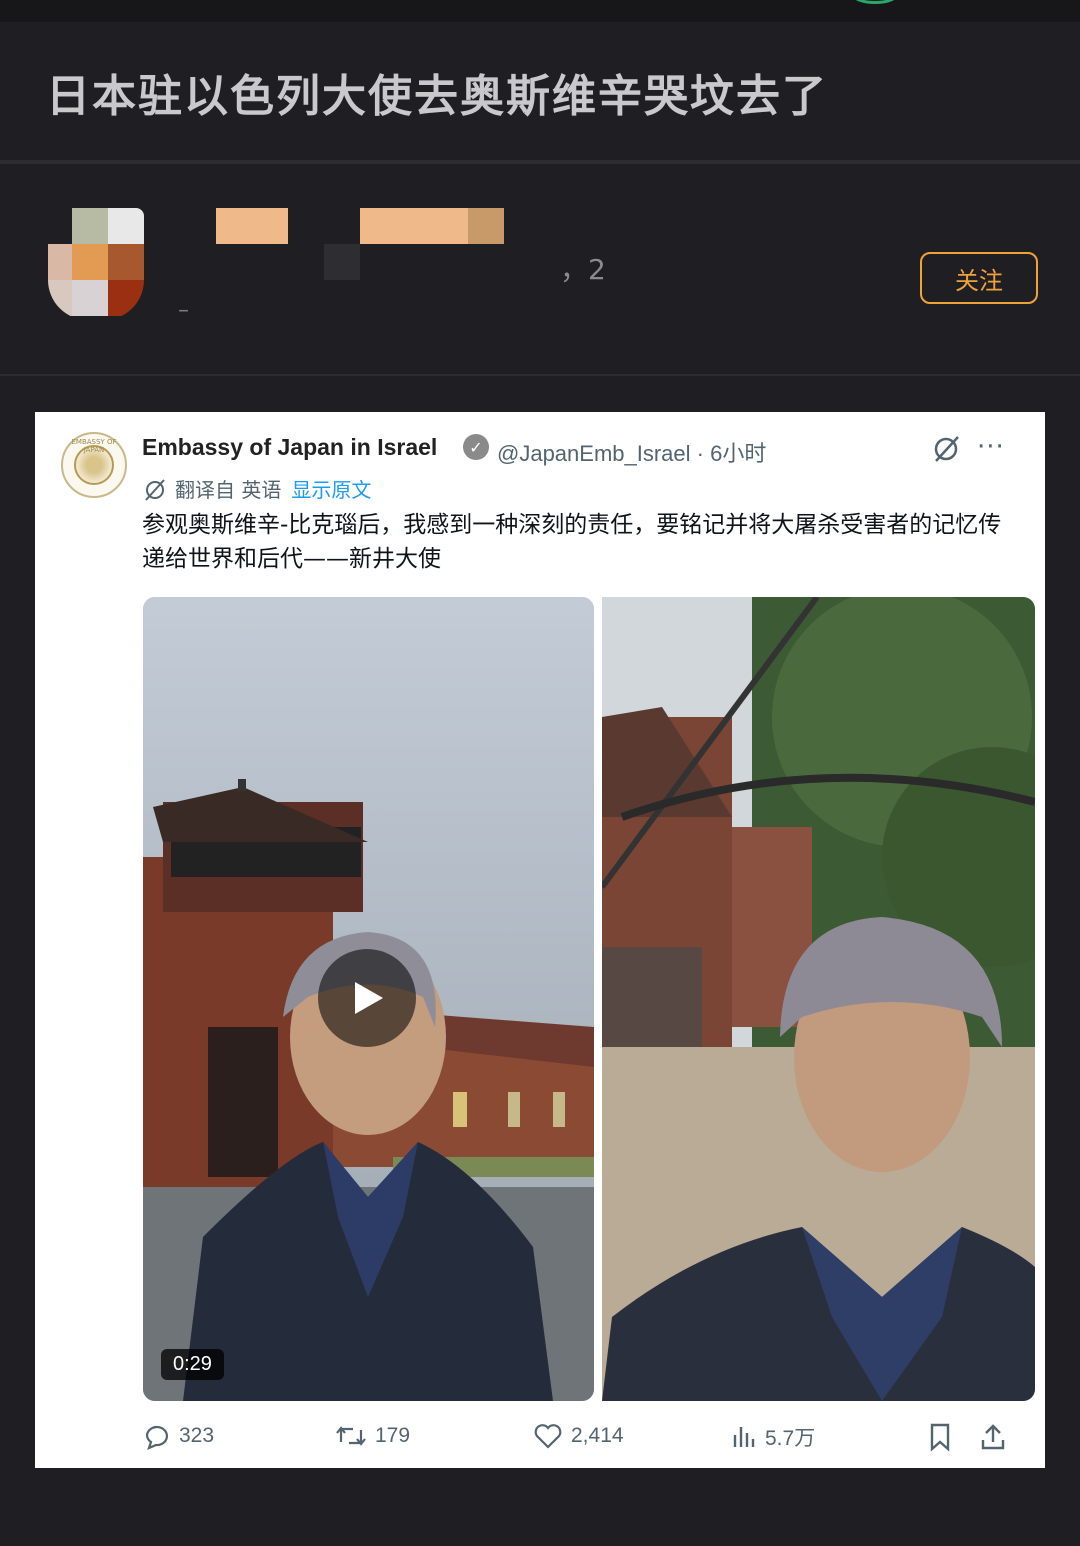  Describe the element at coordinates (993, 1437) in the screenshot. I see `share-icon` at that location.